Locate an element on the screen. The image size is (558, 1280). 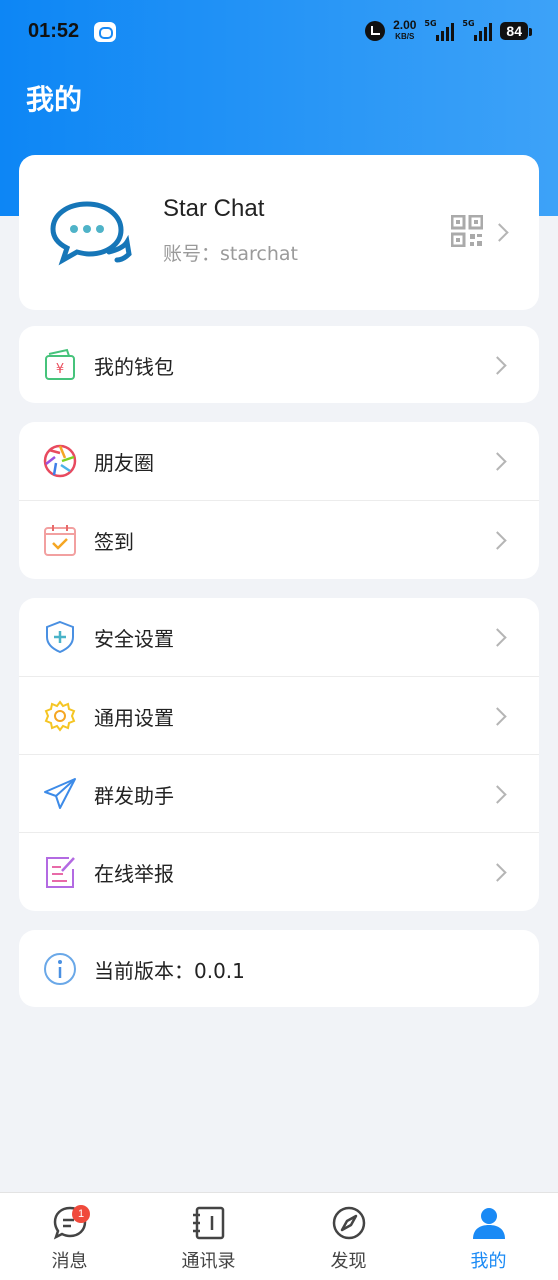
contacts-icon is located at coordinates (208, 1223).